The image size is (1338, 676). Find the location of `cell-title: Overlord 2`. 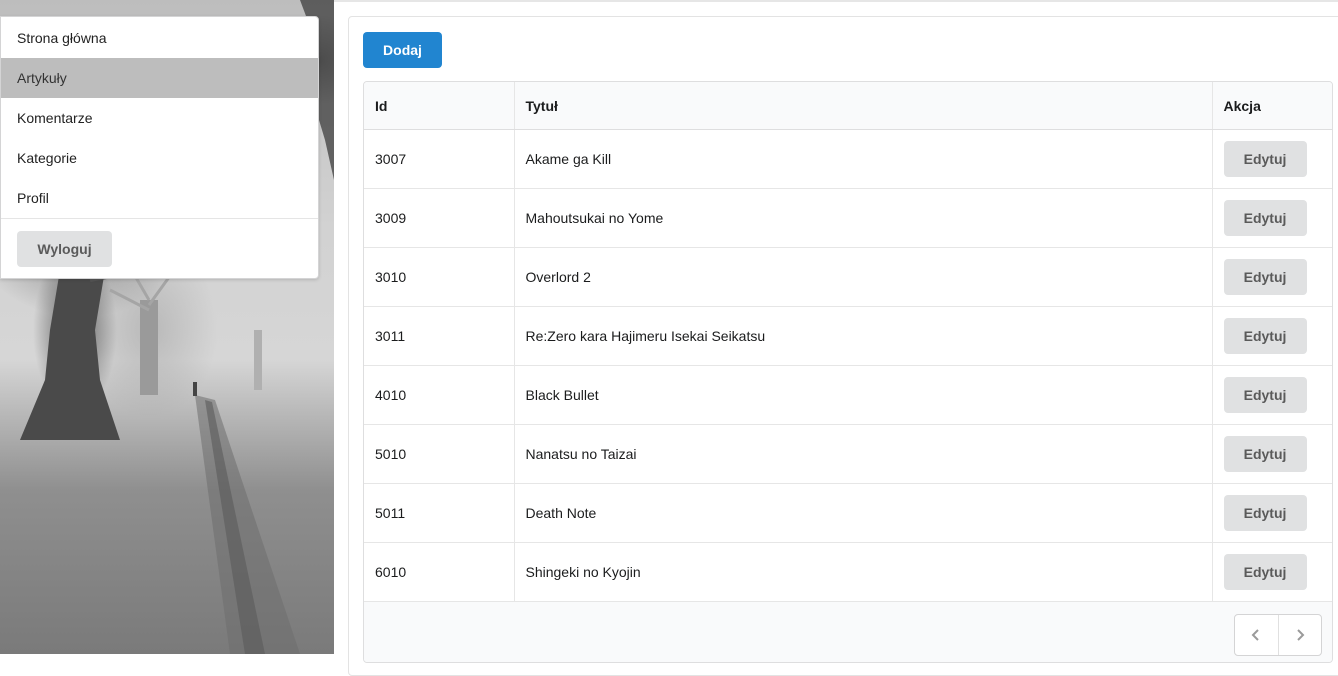

cell-title: Overlord 2 is located at coordinates (862, 277).